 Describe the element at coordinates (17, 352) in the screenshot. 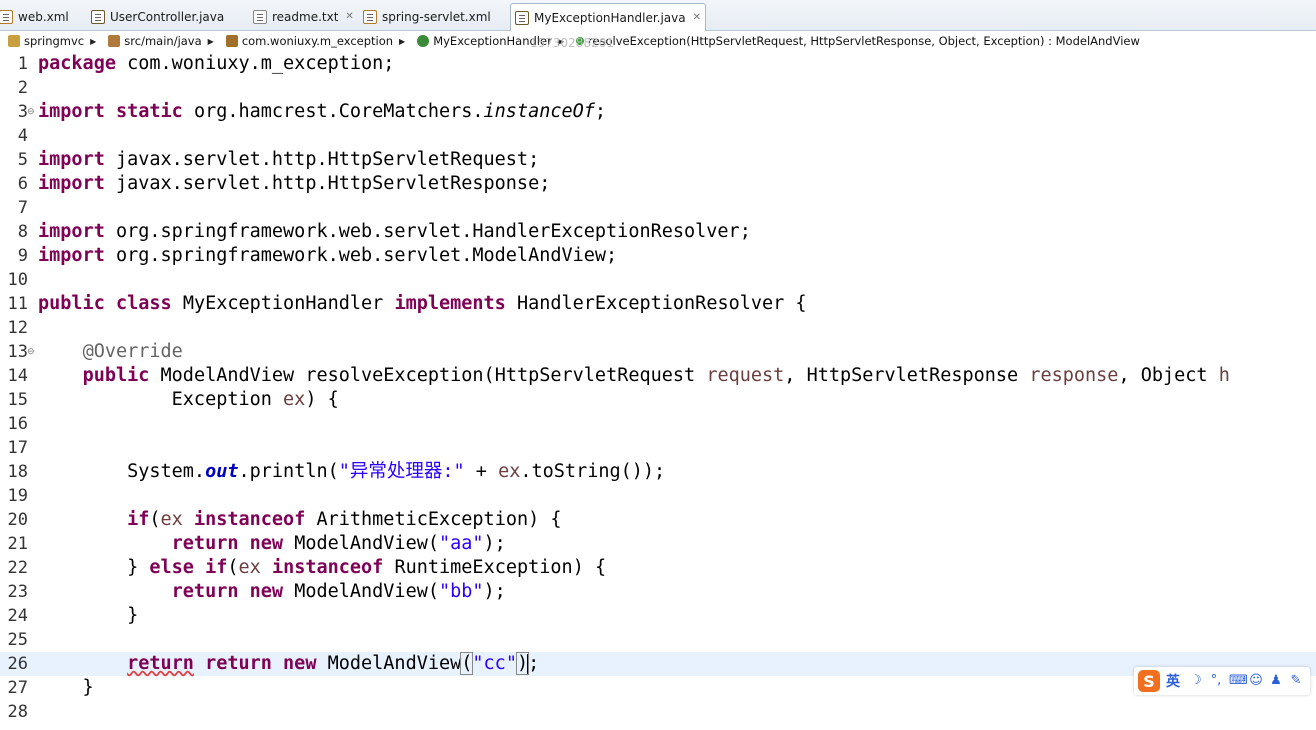

I see `line-number: 13` at that location.